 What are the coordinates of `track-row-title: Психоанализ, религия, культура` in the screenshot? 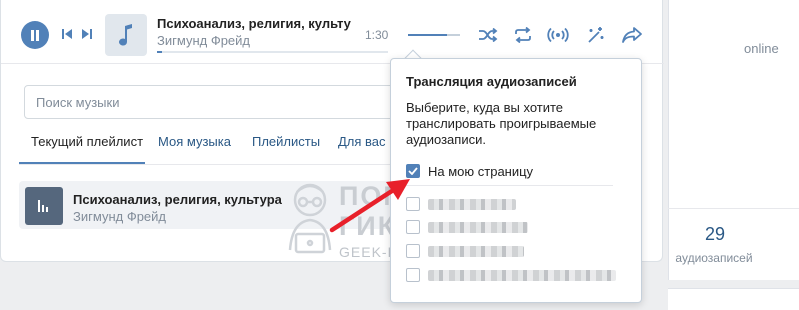 It's located at (177, 199).